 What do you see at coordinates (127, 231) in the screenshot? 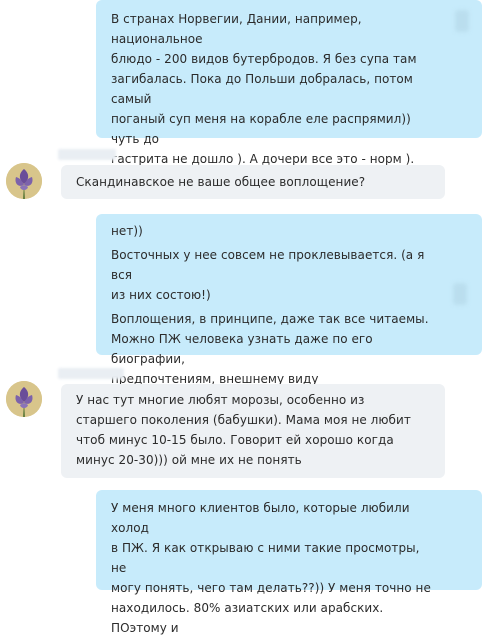
I see `message-text: нет))` at bounding box center [127, 231].